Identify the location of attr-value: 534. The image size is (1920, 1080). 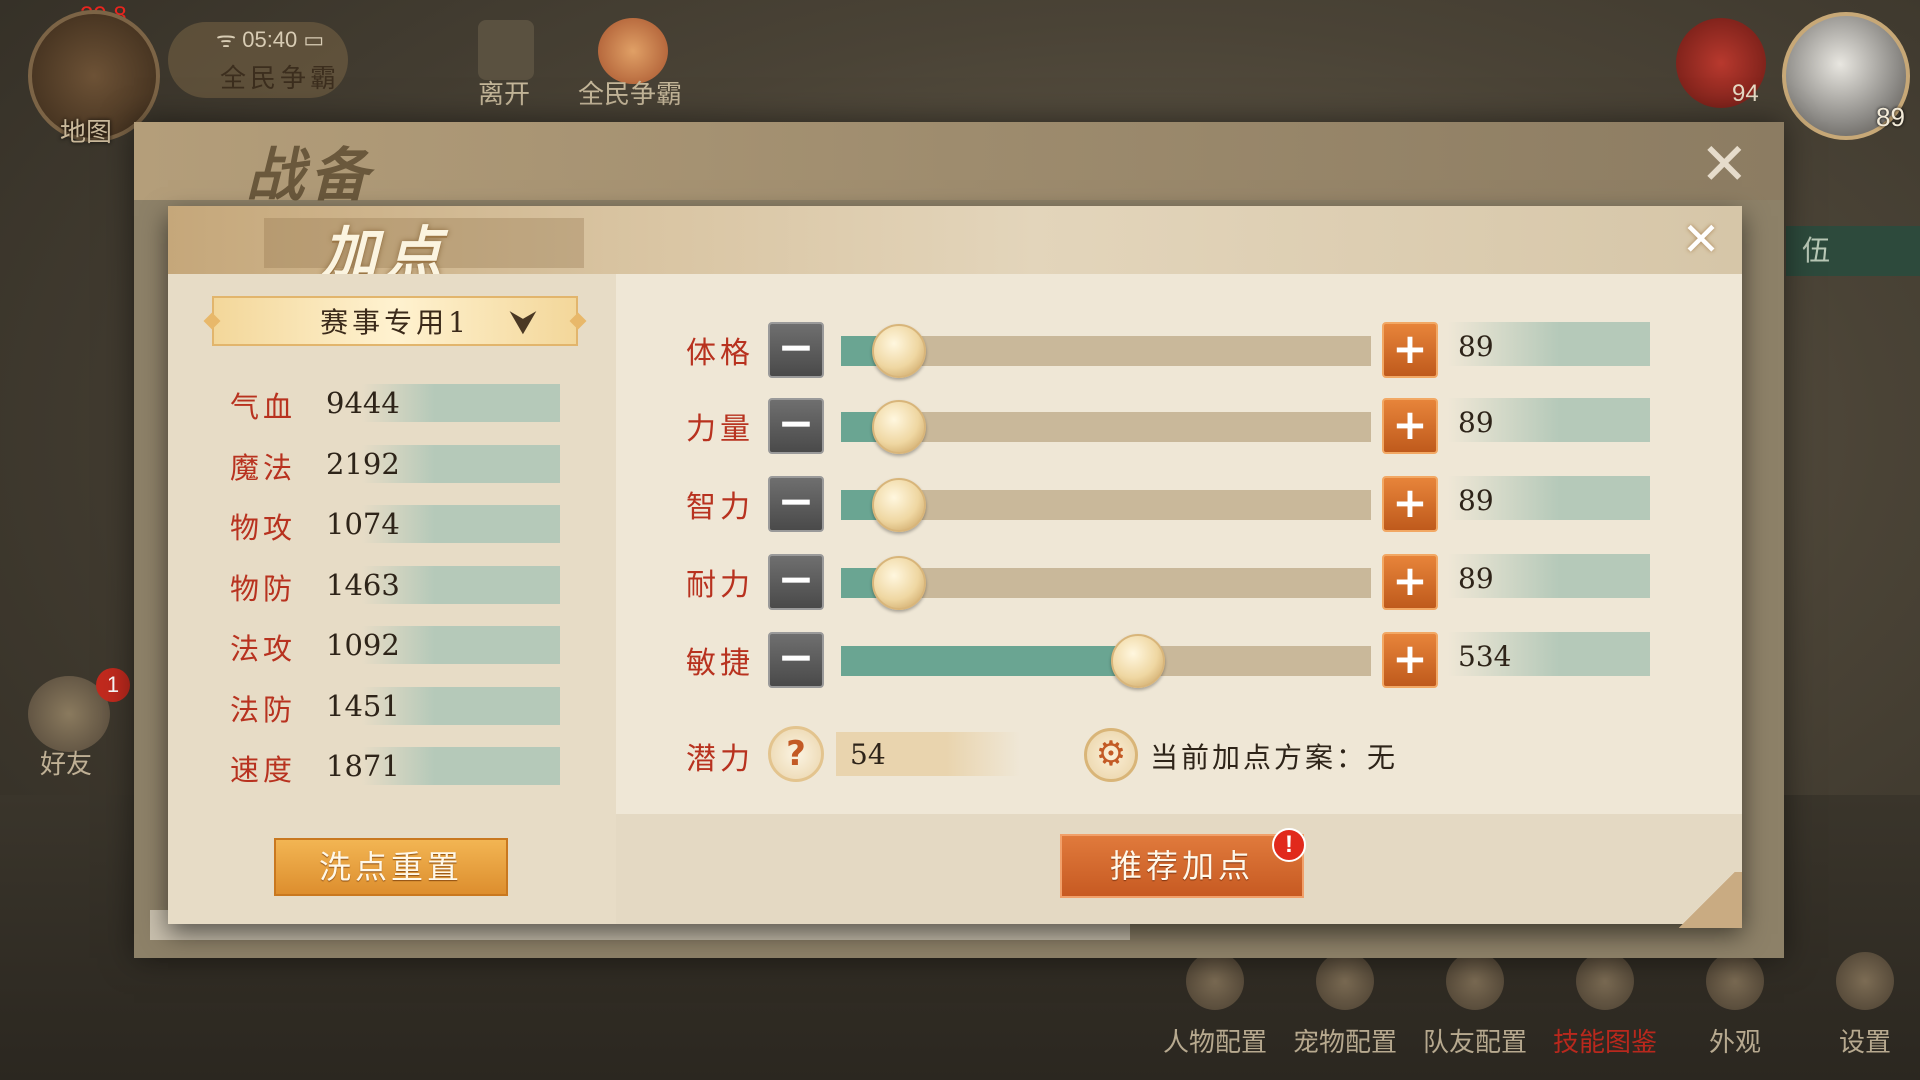
(1485, 656).